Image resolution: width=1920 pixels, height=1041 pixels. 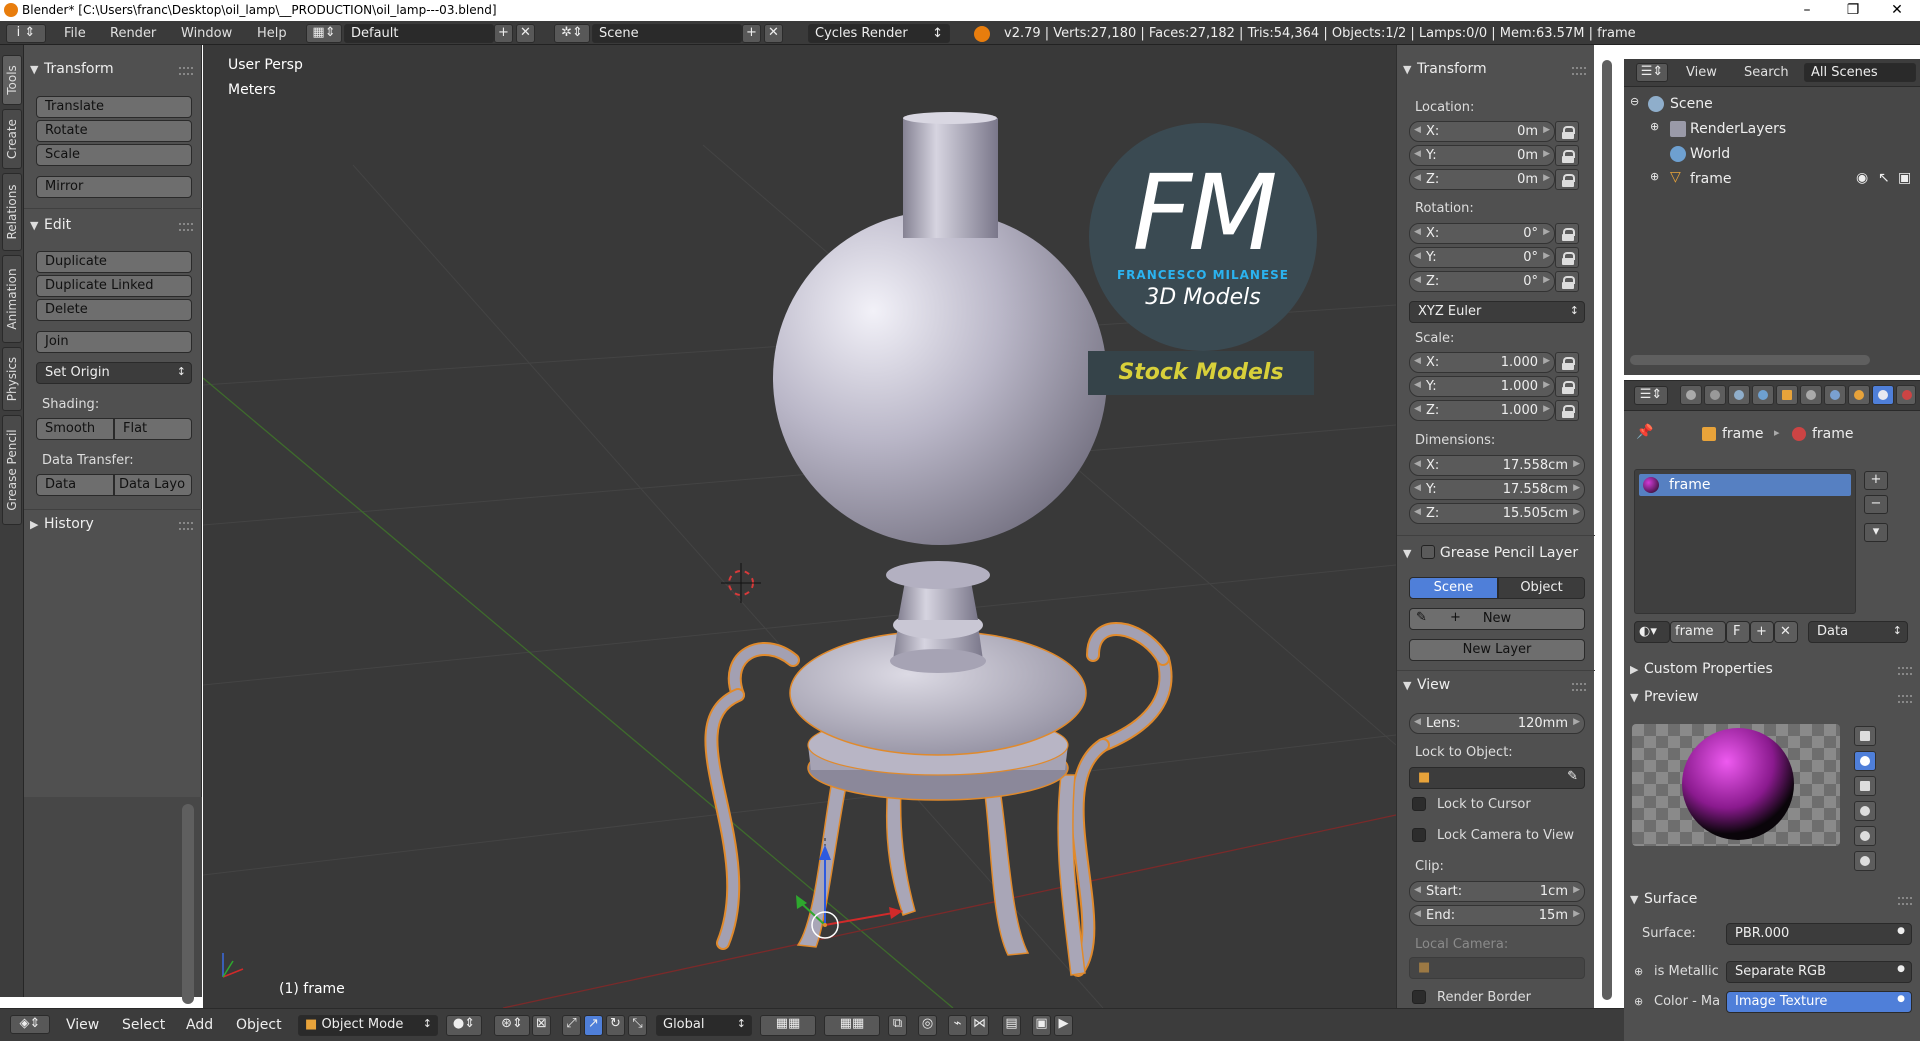 I want to click on render-context-icon, so click(x=1691, y=395).